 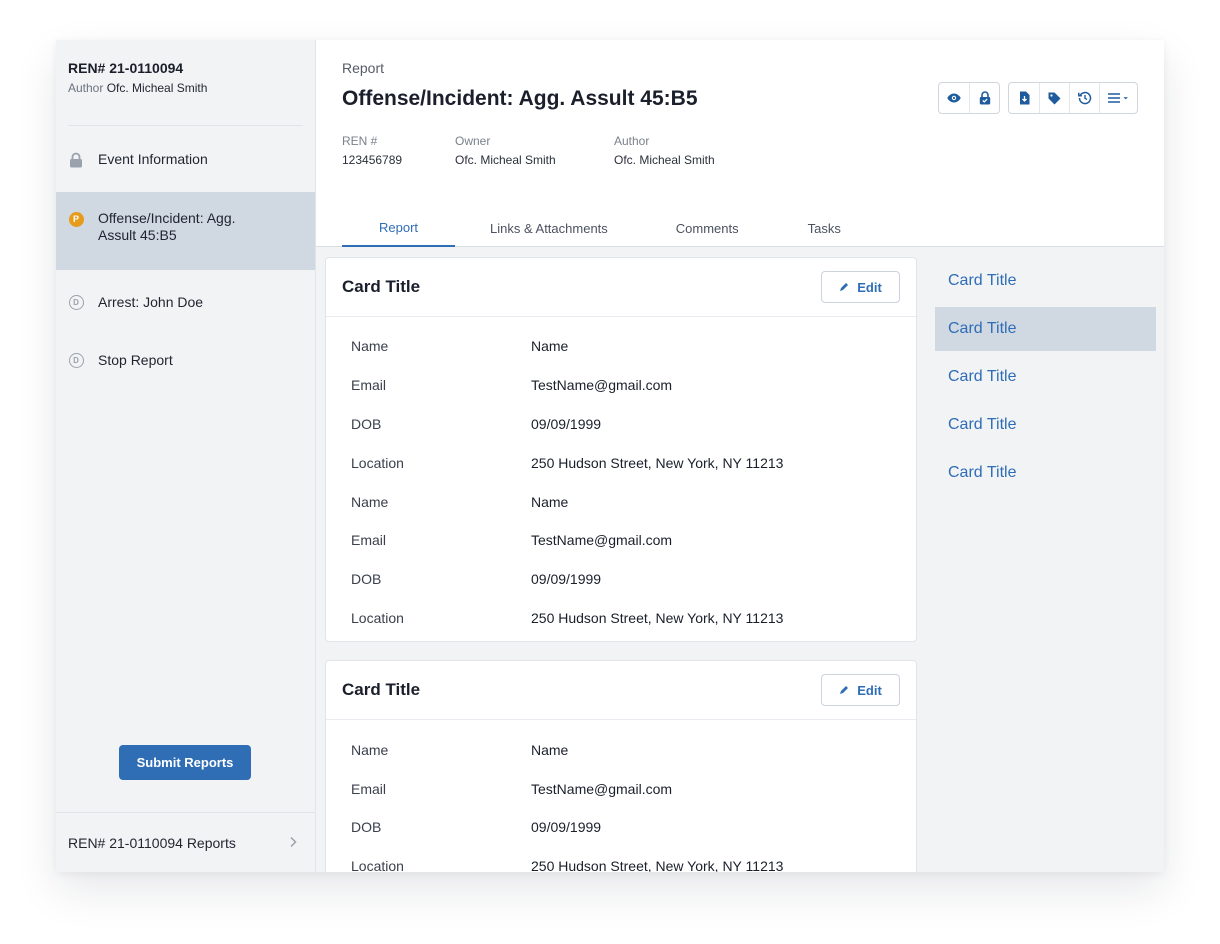 I want to click on tab-report: Report, so click(x=398, y=228).